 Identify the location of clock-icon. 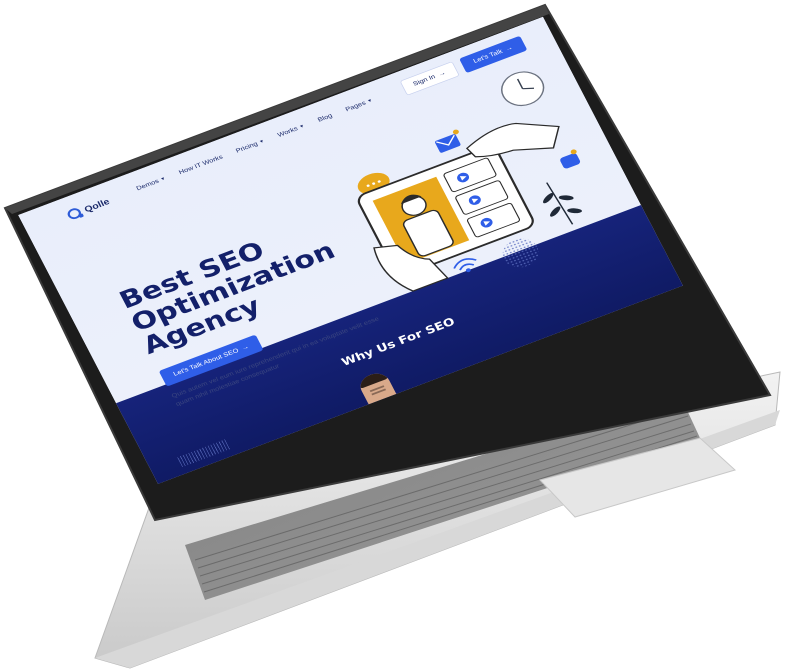
(523, 89).